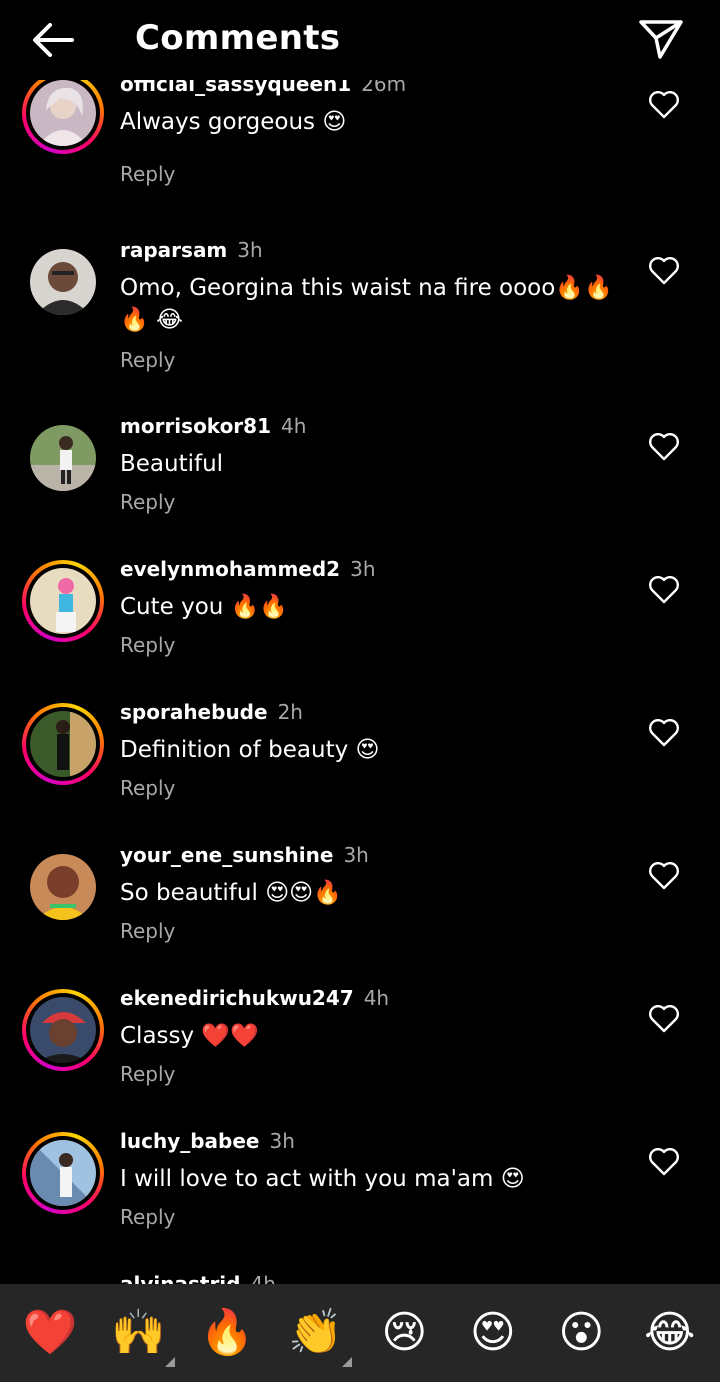 The width and height of the screenshot is (720, 1382). Describe the element at coordinates (172, 464) in the screenshot. I see `comment-text: Beautiful` at that location.